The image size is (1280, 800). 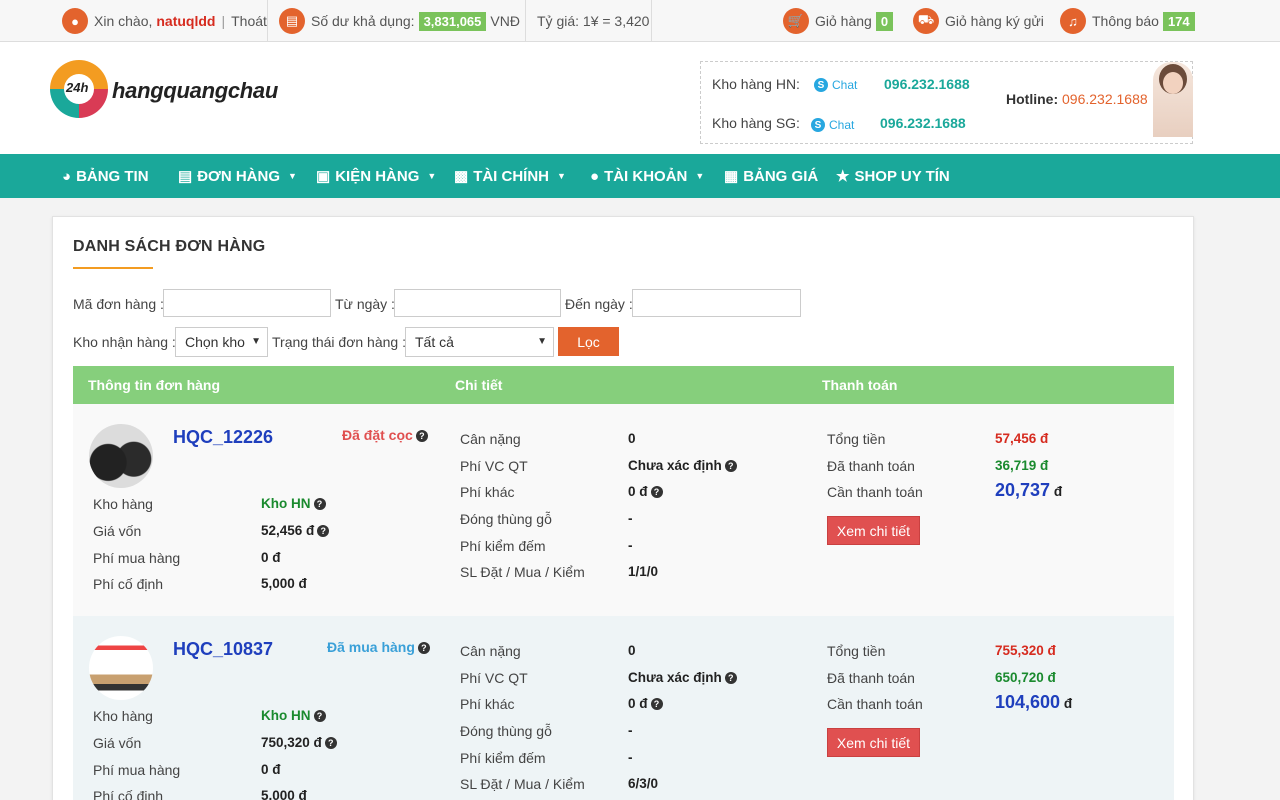 What do you see at coordinates (223, 437) in the screenshot?
I see `order-code-link: HQC_12226` at bounding box center [223, 437].